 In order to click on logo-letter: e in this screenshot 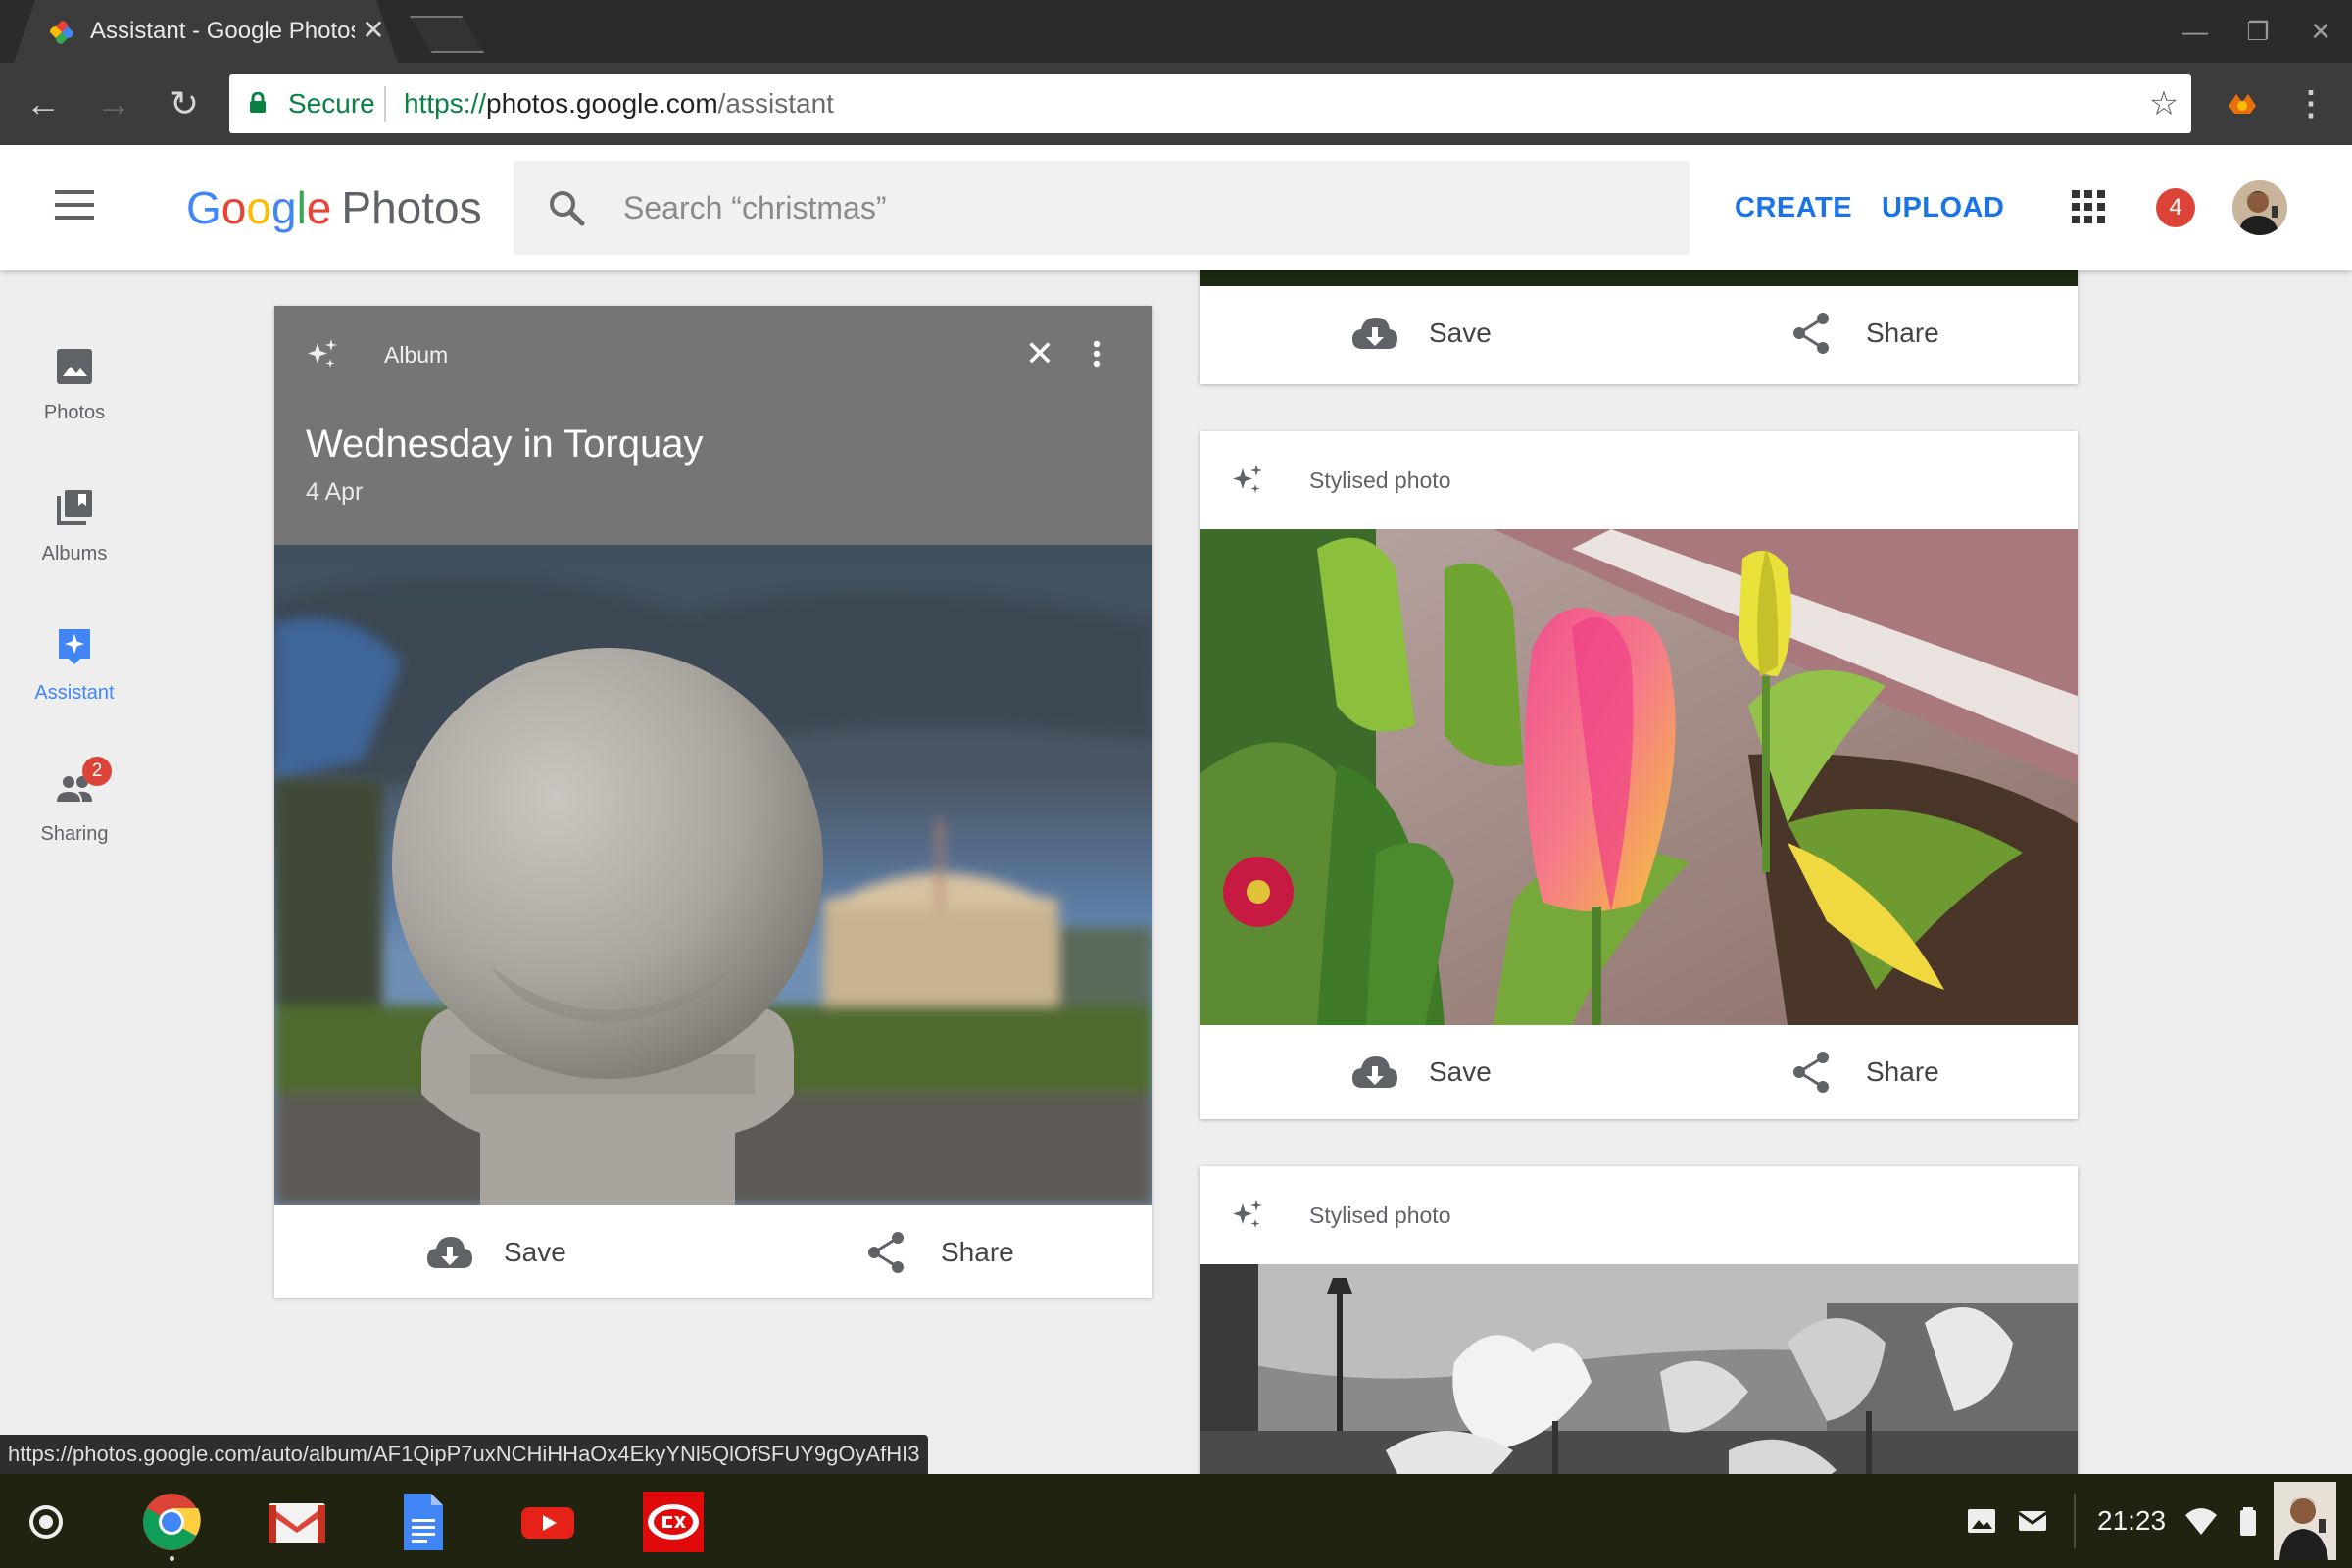, I will do `click(319, 207)`.